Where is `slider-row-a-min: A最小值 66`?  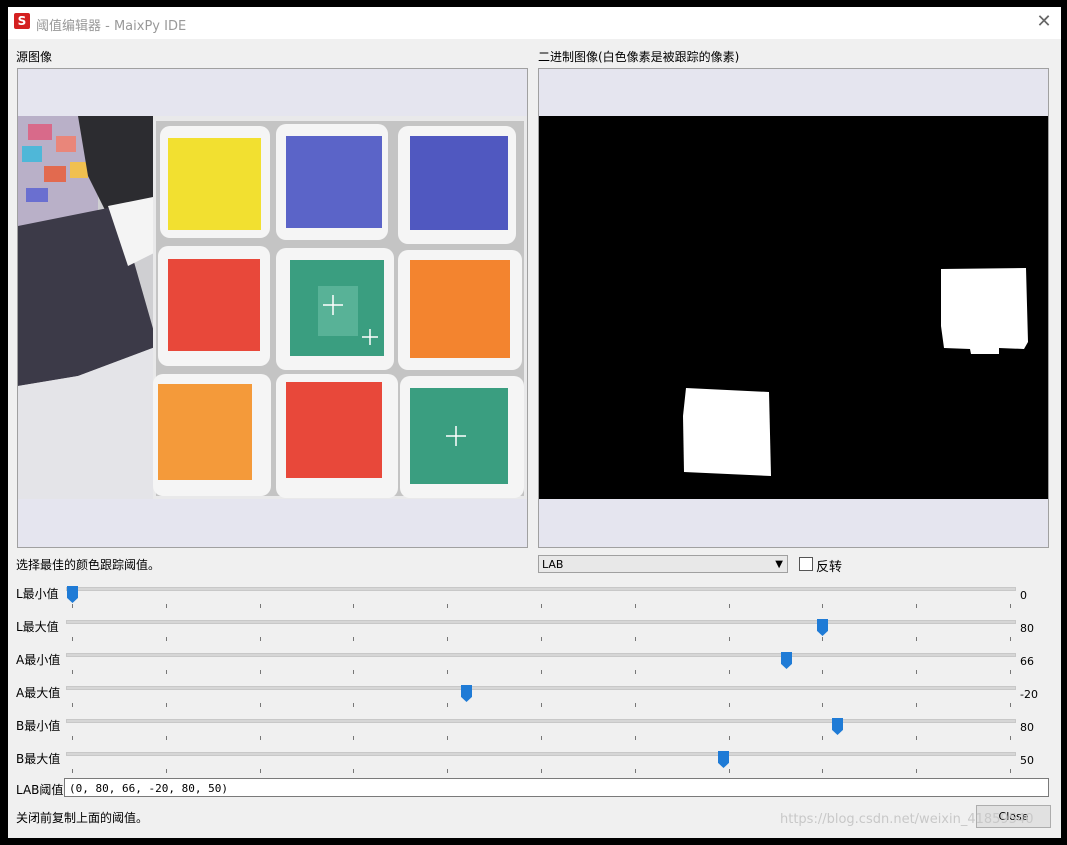 slider-row-a-min: A最小值 66 is located at coordinates (534, 665).